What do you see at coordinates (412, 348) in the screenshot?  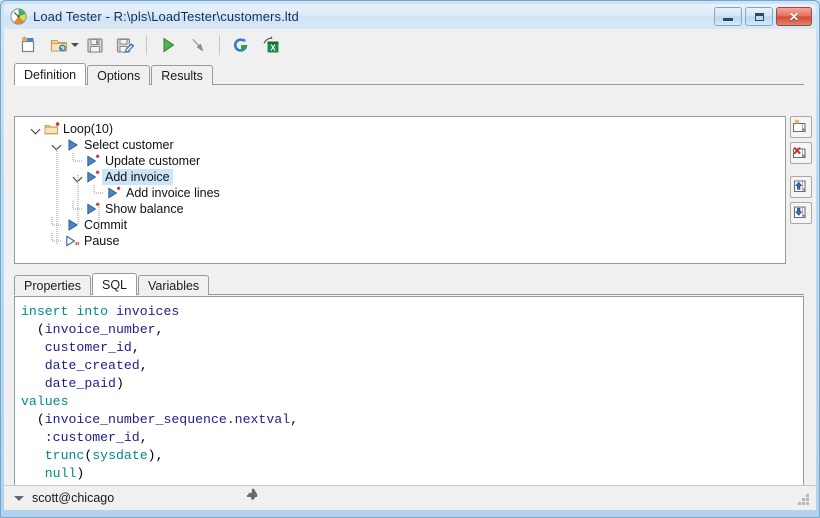 I see `sql-line: customer_id,` at bounding box center [412, 348].